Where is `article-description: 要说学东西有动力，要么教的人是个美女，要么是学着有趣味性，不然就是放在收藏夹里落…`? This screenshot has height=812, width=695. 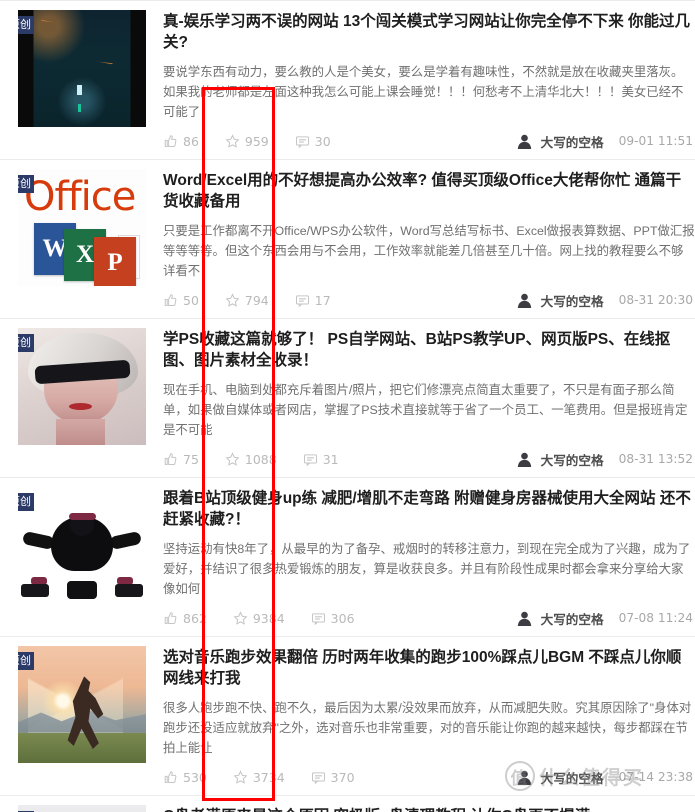 article-description: 要说学东西有动力，要么教的人是个美女，要么是学着有趣味性，不然就是放在收藏夹里落… is located at coordinates (423, 92).